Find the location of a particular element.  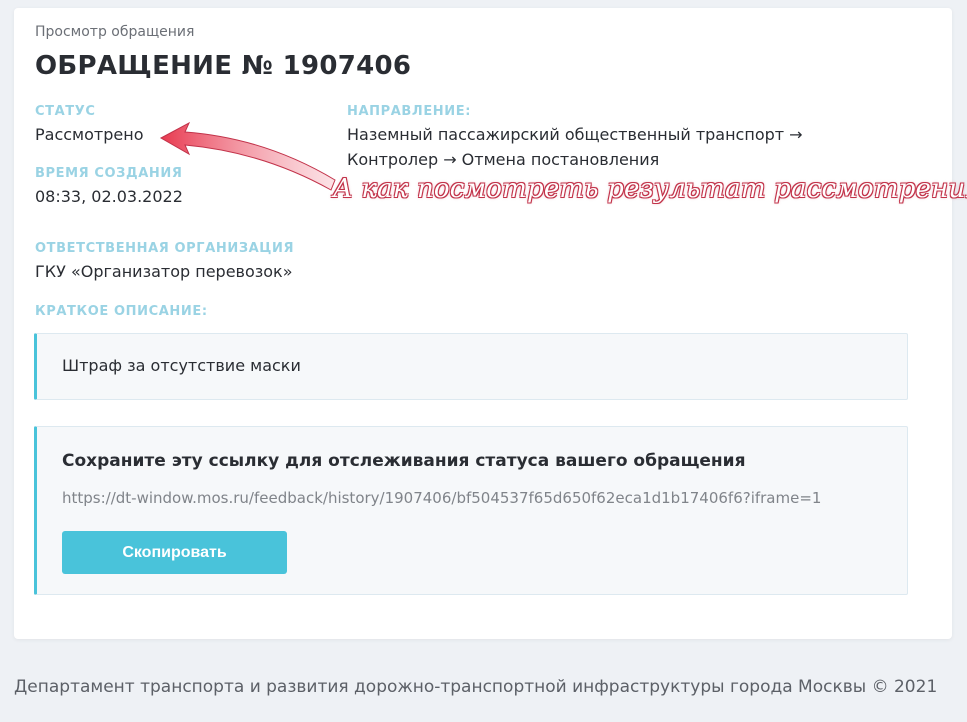

status-label: СТАТУС is located at coordinates (65, 111).